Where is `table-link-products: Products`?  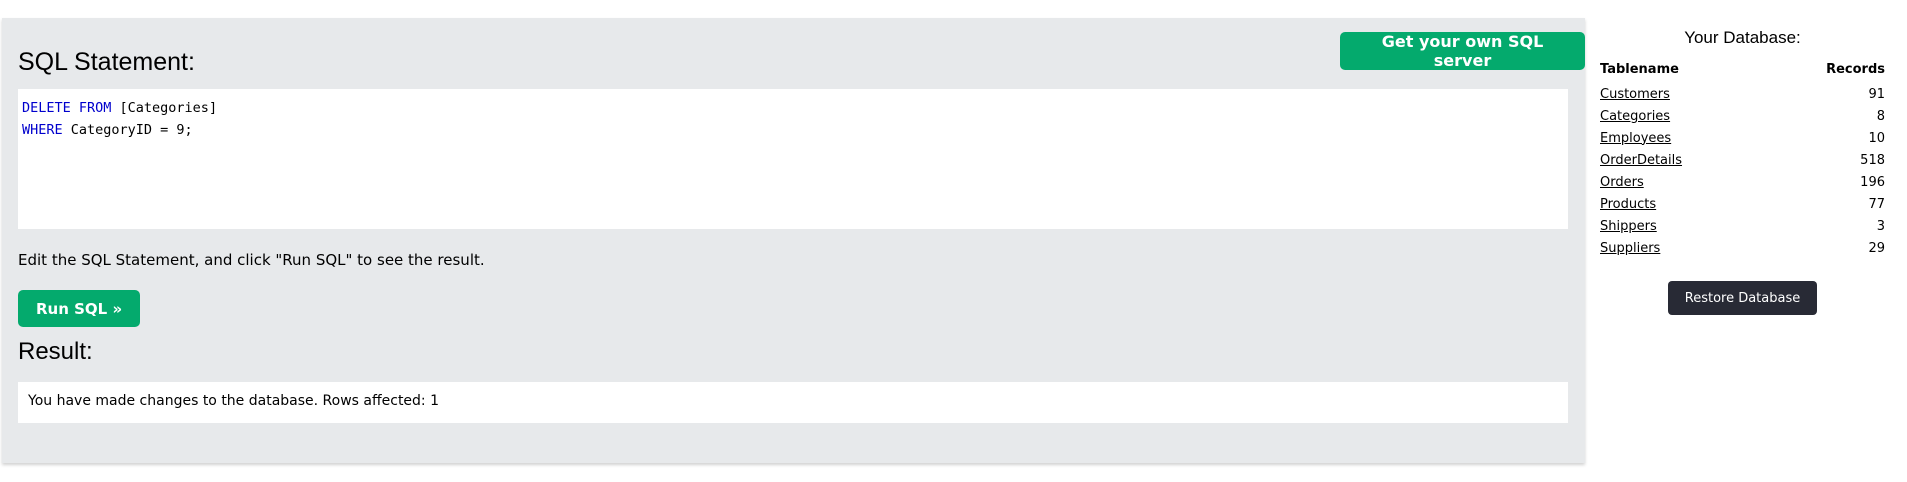 table-link-products: Products is located at coordinates (1628, 204).